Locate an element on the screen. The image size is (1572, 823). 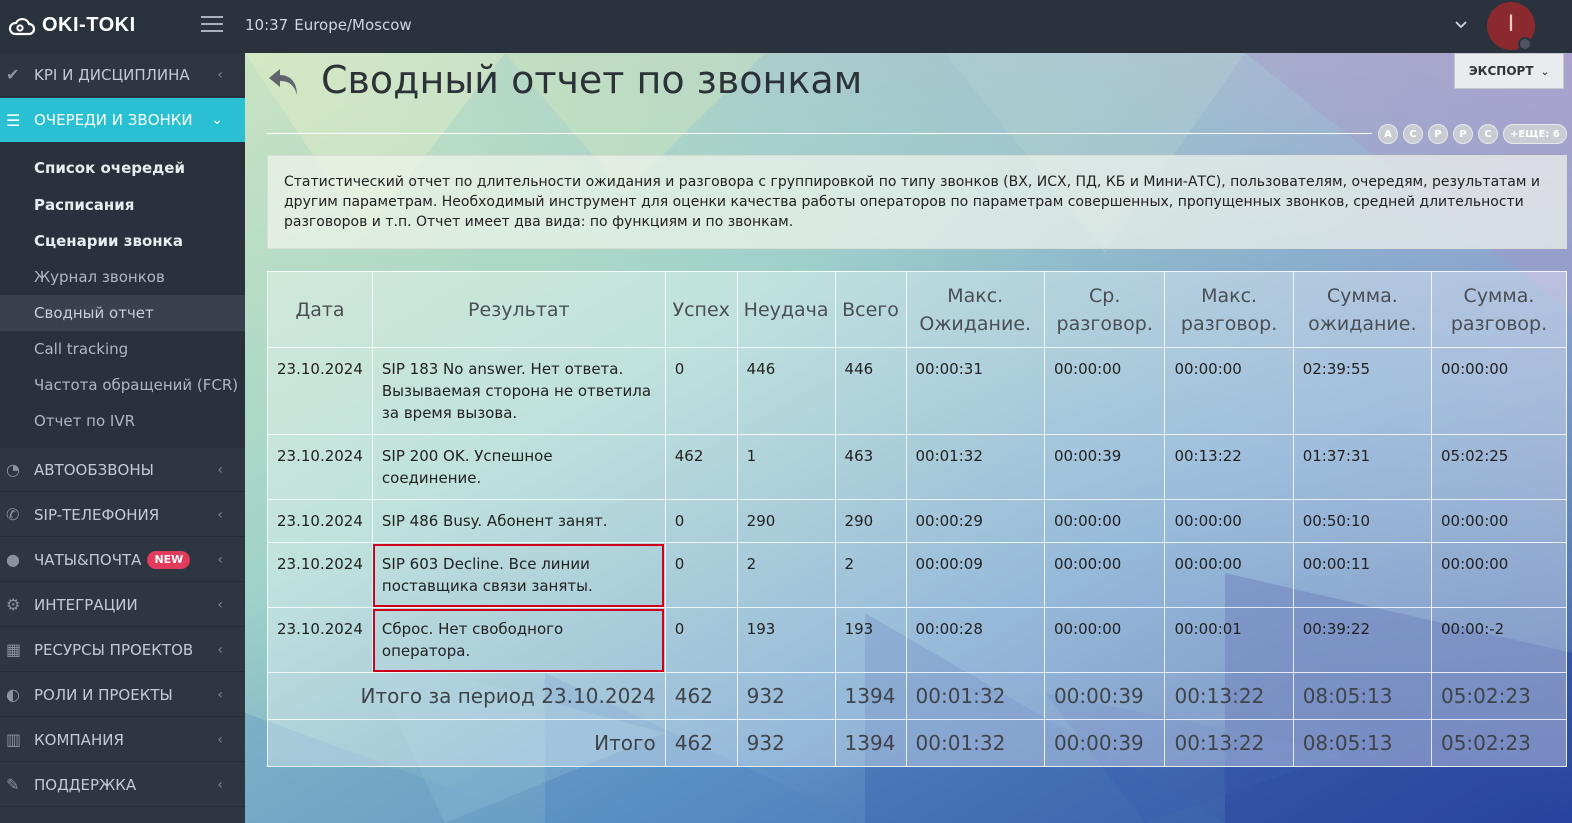
menu-toggle-icon is located at coordinates (212, 25).